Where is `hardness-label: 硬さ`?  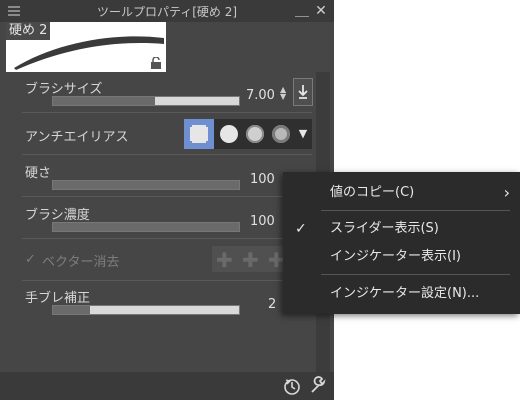 hardness-label: 硬さ is located at coordinates (38, 173).